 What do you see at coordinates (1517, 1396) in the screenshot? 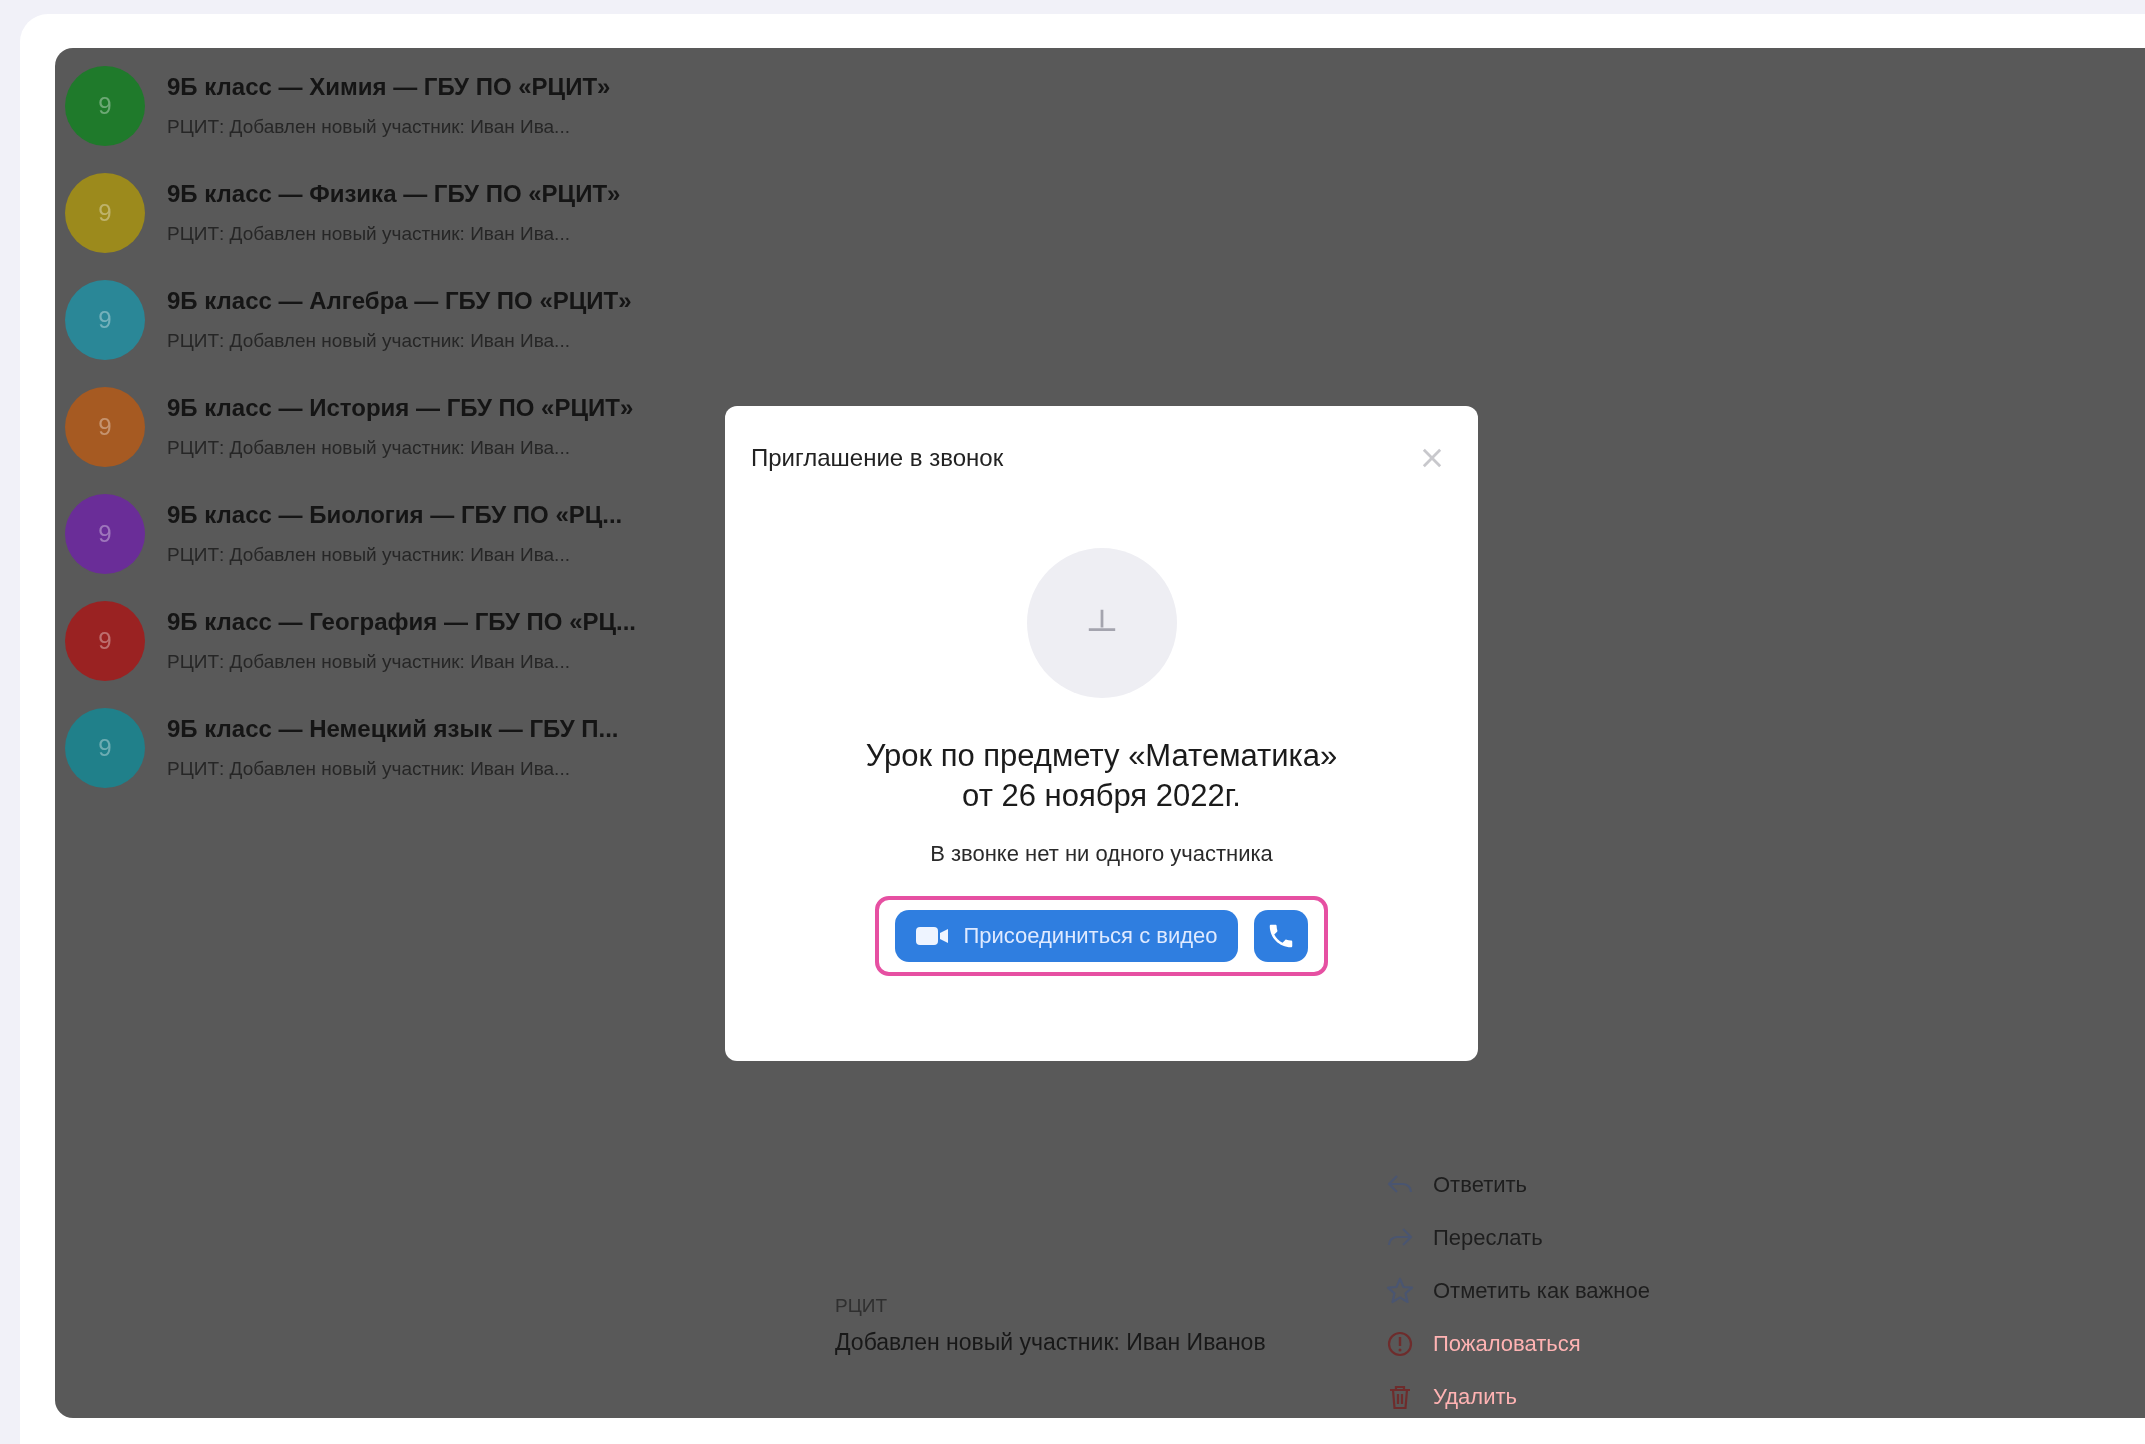
I see `menu-item: Удалить` at bounding box center [1517, 1396].